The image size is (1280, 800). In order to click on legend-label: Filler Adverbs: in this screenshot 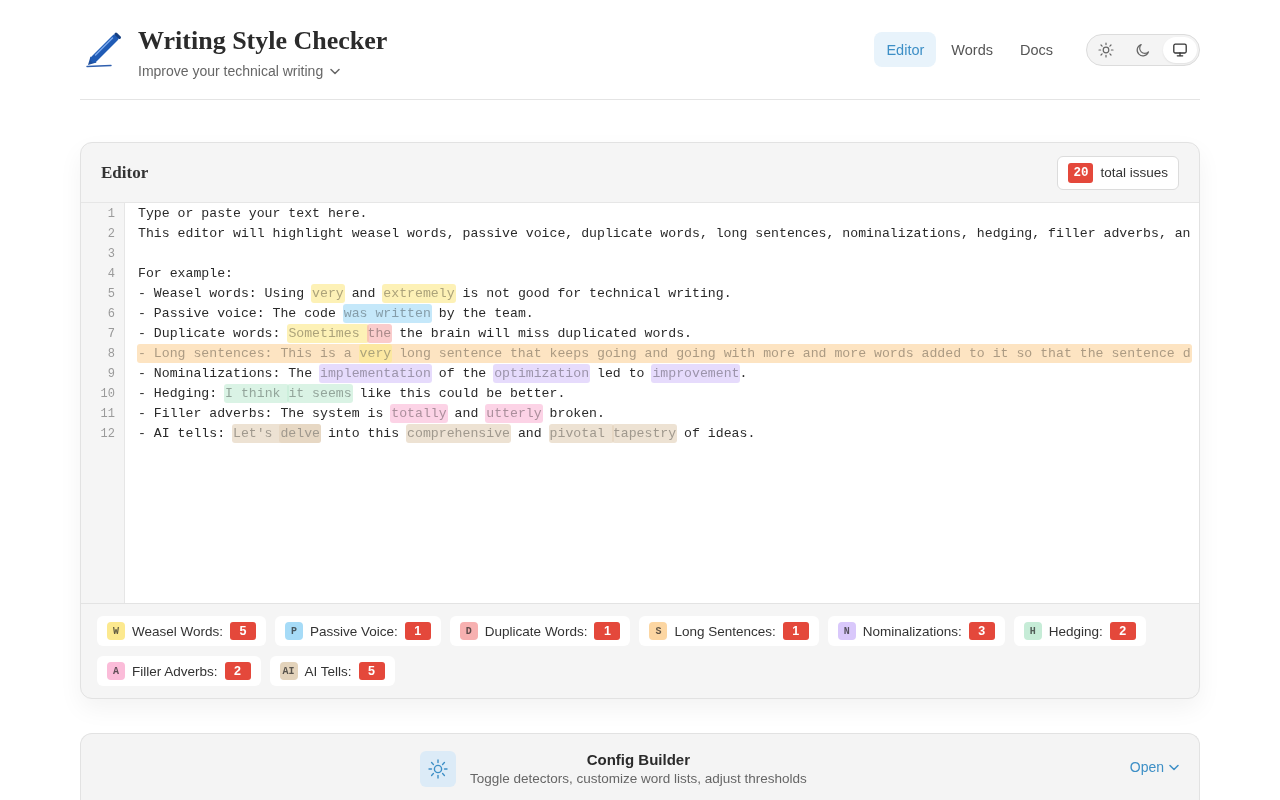, I will do `click(175, 671)`.